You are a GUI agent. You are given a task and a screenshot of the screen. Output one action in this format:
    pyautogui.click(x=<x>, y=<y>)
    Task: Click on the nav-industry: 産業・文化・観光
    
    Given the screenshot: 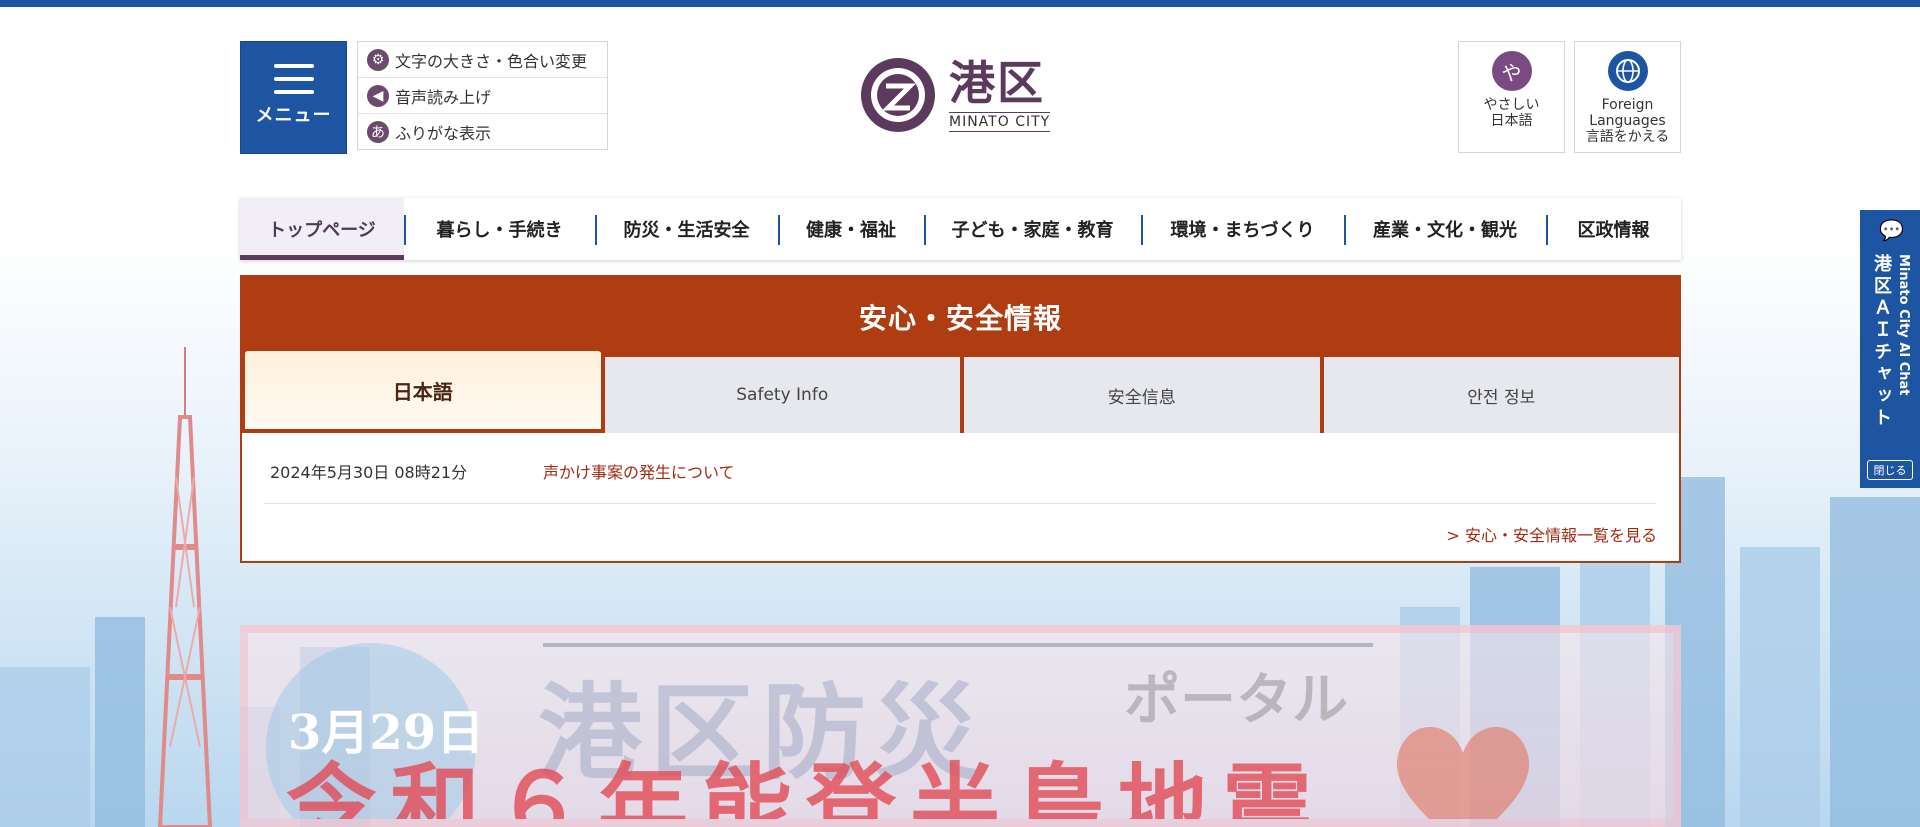 What is the action you would take?
    pyautogui.click(x=1445, y=229)
    